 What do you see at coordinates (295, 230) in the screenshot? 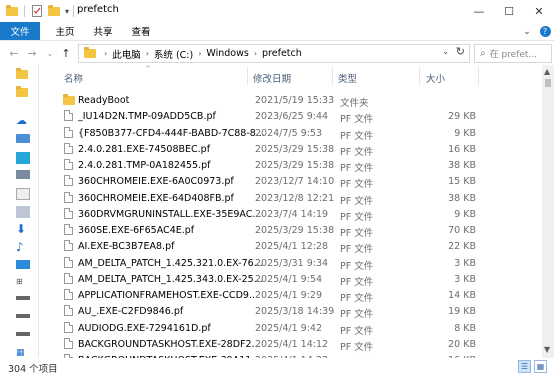
I see `file-date: 2025/3/29 15:38` at bounding box center [295, 230].